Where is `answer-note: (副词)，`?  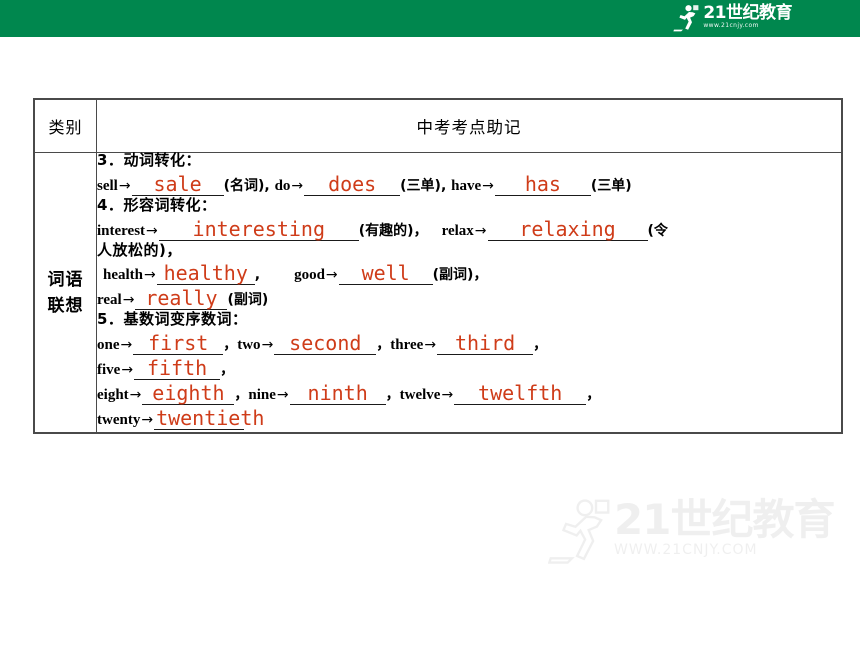
answer-note: (副词)， is located at coordinates (460, 275).